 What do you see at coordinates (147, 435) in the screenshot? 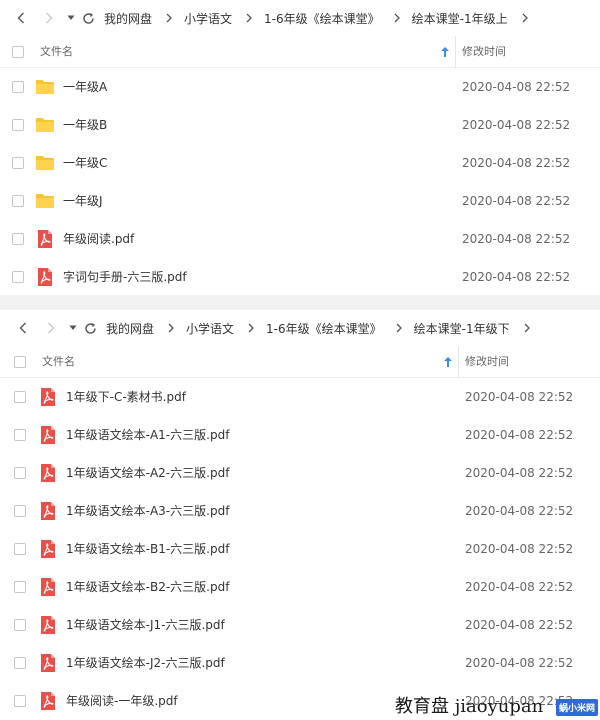
I see `file-name: 1年级语文绘本-A1-六三版.pdf` at bounding box center [147, 435].